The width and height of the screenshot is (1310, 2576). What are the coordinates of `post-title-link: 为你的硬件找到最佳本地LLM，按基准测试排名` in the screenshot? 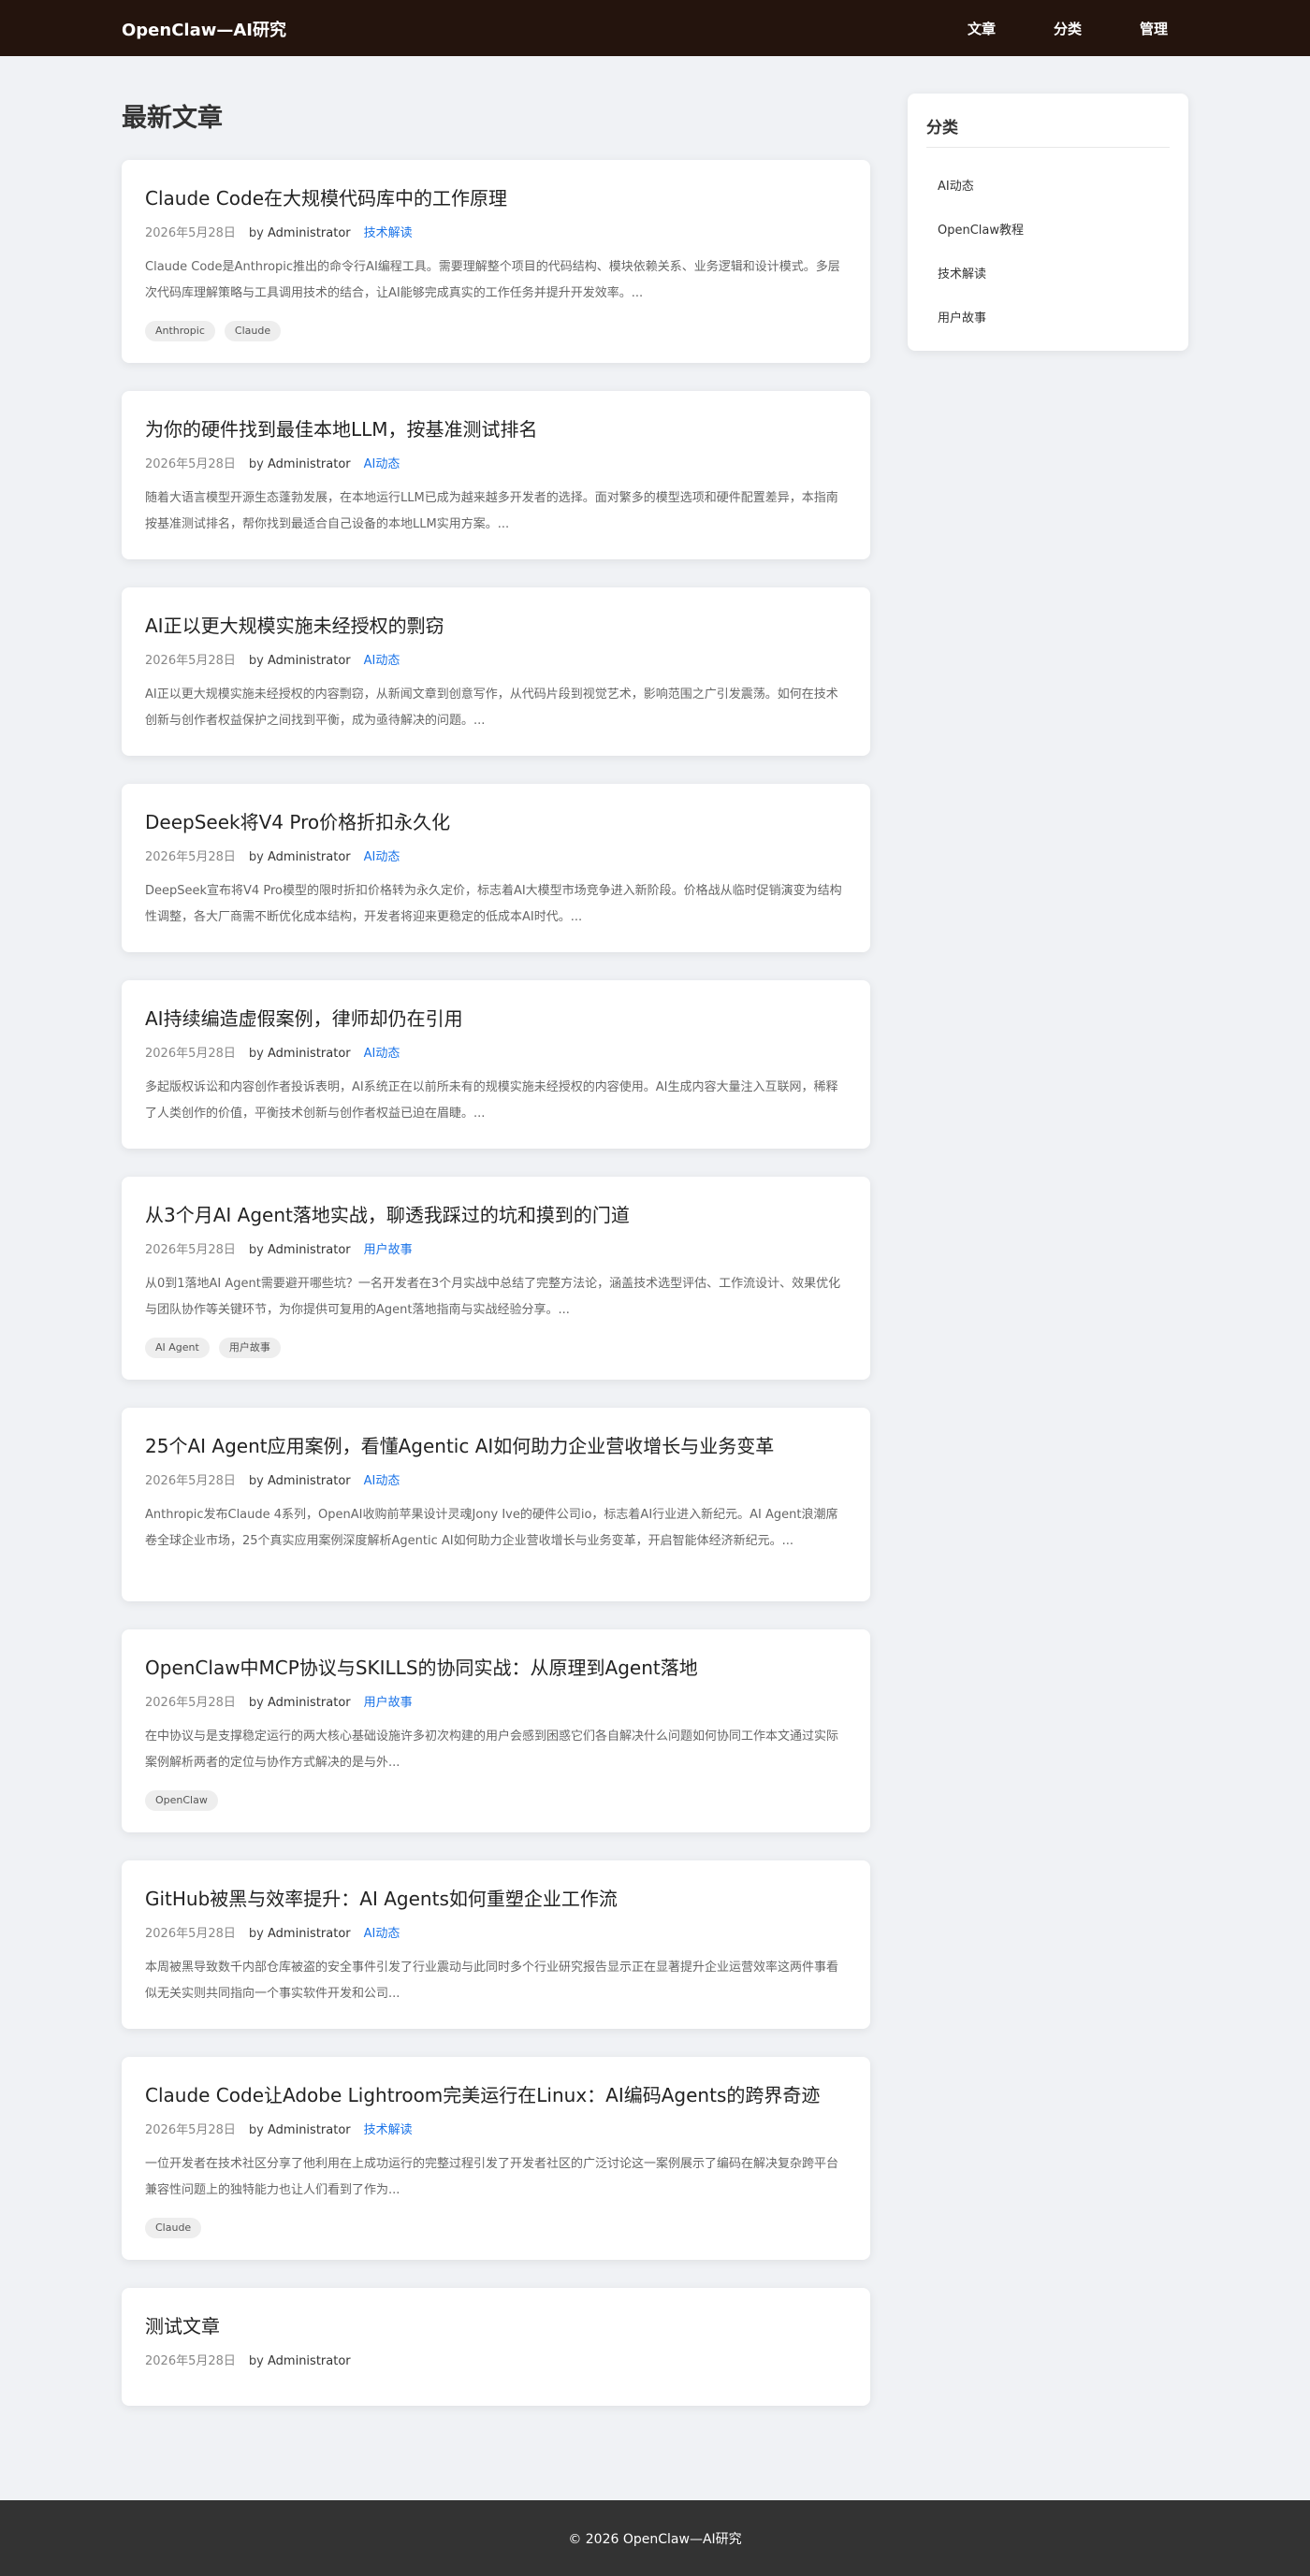 It's located at (496, 427).